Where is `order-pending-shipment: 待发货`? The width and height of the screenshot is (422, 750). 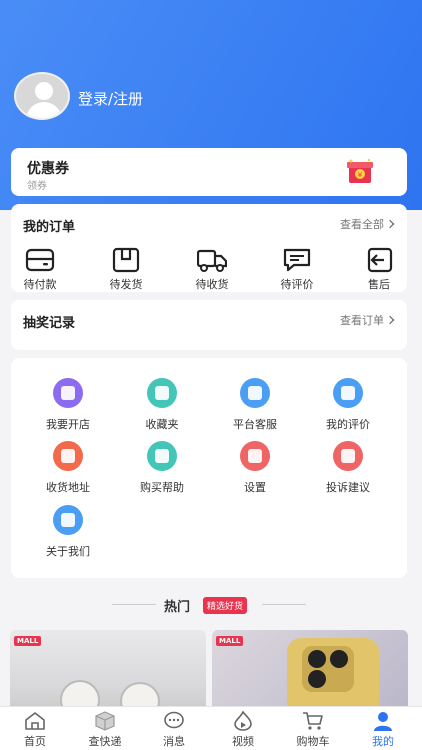
order-pending-shipment: 待发货 is located at coordinates (126, 269).